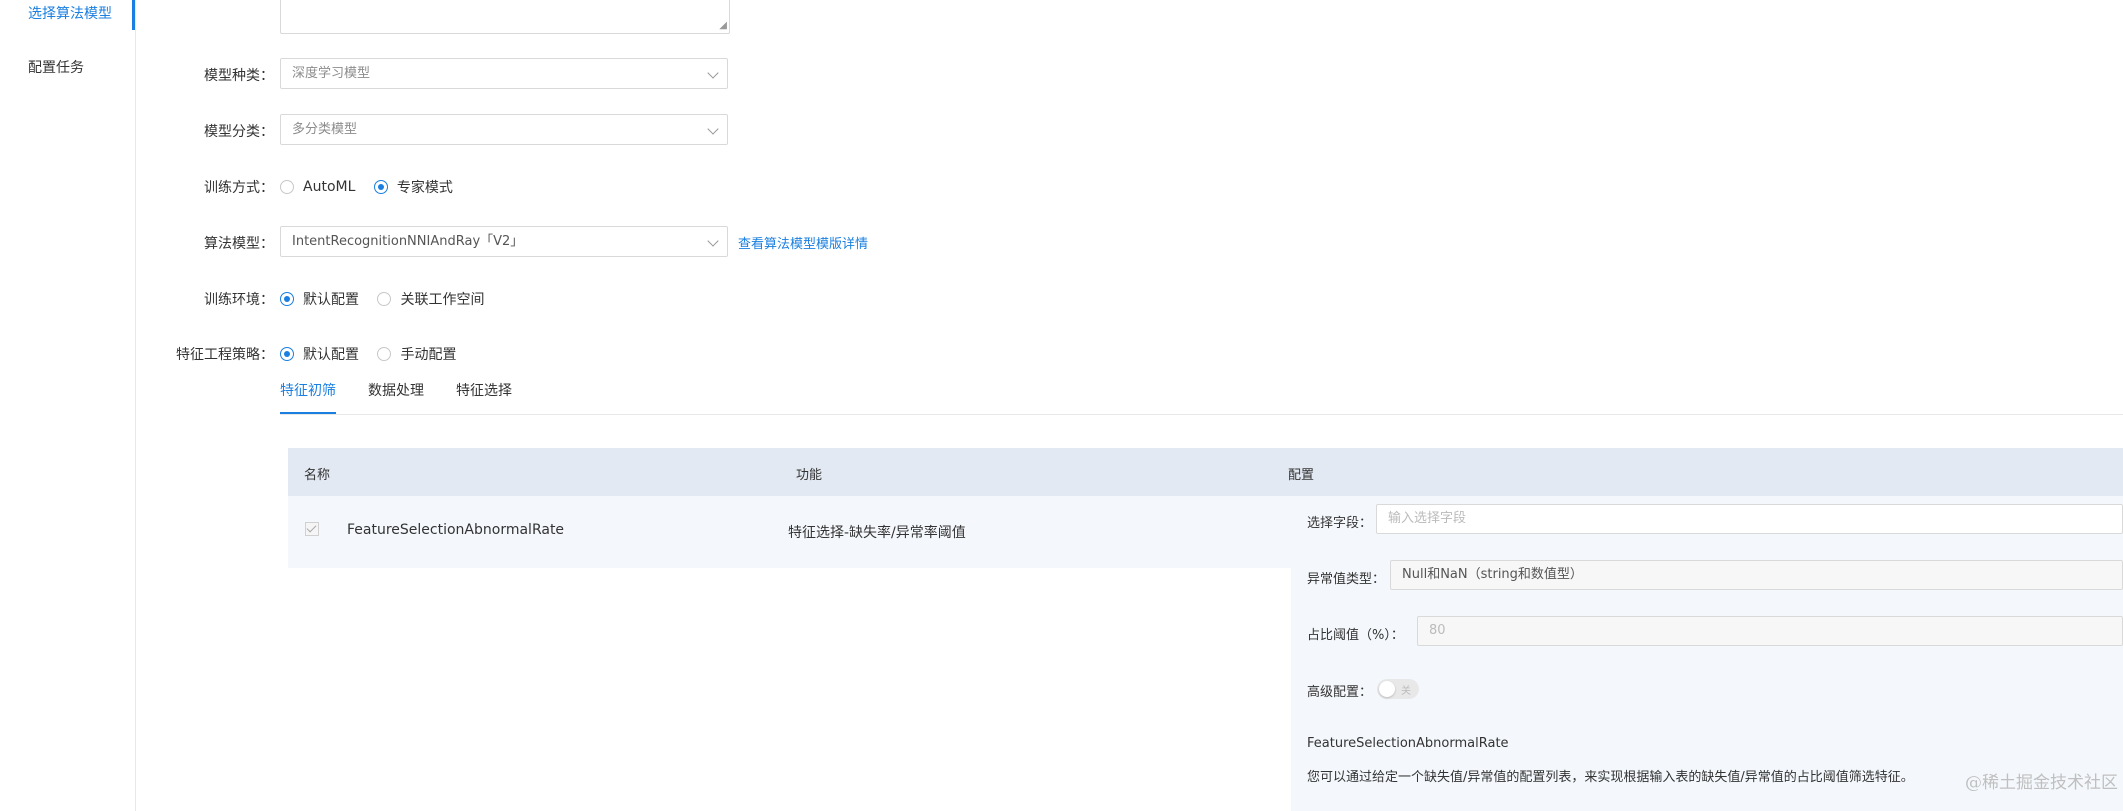 The height and width of the screenshot is (811, 2123). I want to click on model-kind-value: 深度学习模型, so click(331, 73).